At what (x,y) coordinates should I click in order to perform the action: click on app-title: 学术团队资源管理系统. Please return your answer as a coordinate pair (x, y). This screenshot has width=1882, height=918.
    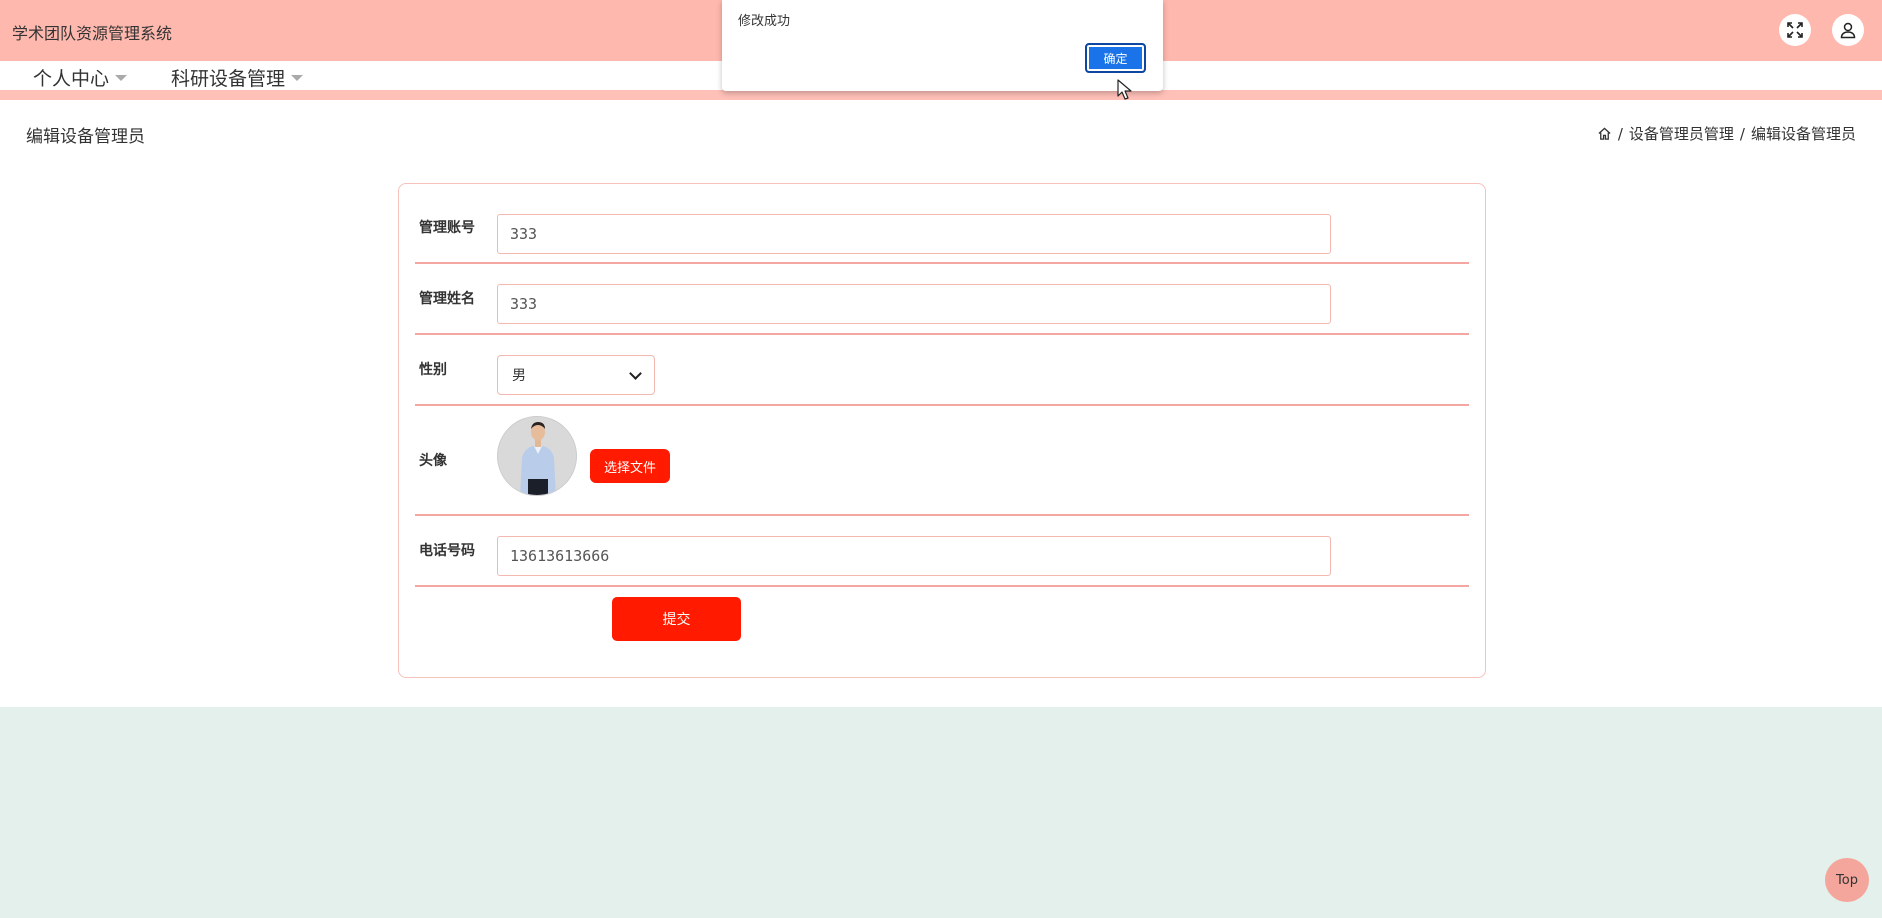
    Looking at the image, I should click on (92, 33).